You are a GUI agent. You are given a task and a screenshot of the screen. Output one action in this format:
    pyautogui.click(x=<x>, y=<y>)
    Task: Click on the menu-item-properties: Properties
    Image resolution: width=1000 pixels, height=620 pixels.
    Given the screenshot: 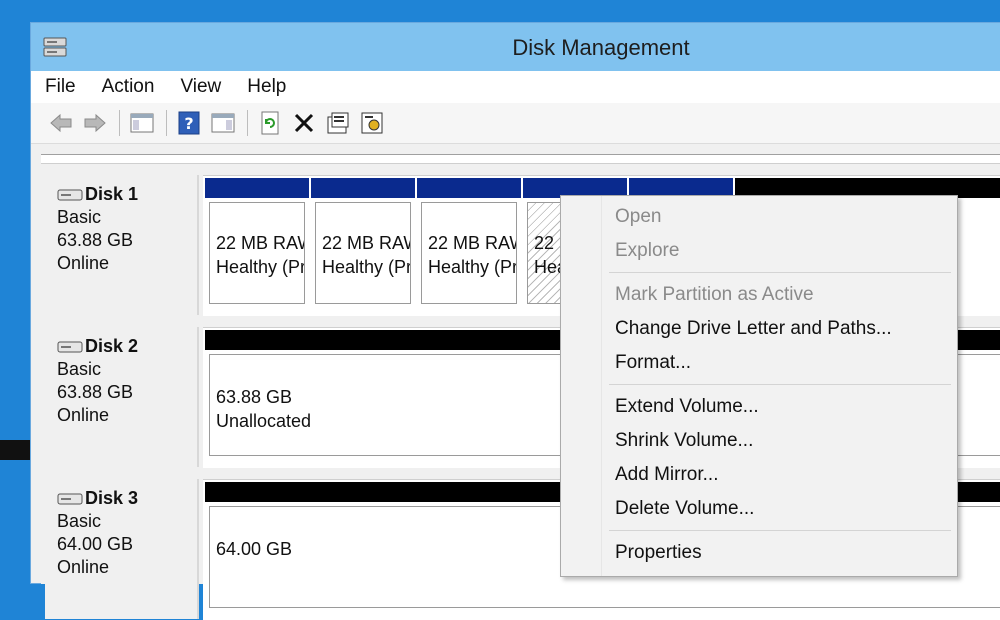 What is the action you would take?
    pyautogui.click(x=658, y=553)
    